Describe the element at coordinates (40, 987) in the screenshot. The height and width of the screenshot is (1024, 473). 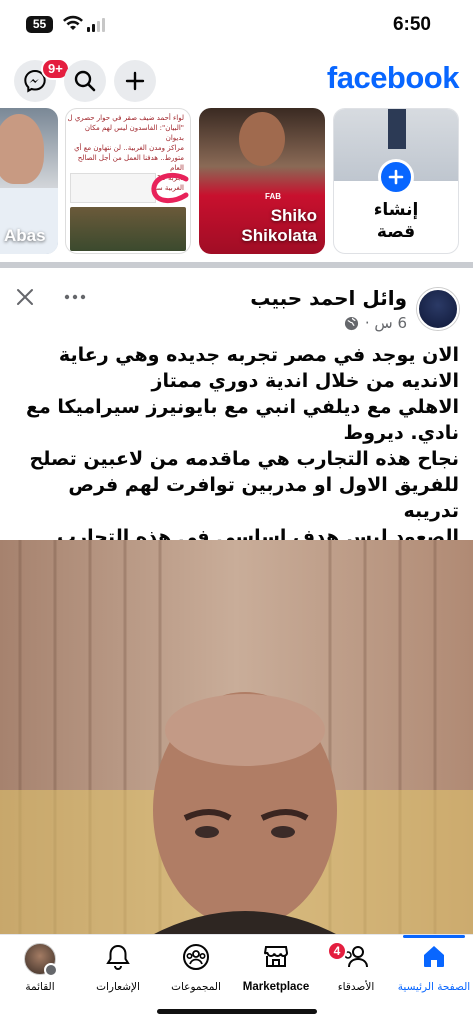
I see `tab-label: القائمة` at that location.